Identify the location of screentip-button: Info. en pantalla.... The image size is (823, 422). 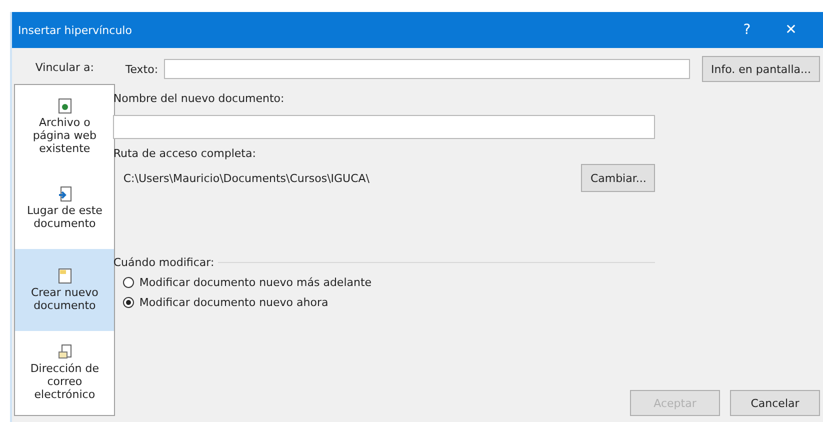
(761, 69).